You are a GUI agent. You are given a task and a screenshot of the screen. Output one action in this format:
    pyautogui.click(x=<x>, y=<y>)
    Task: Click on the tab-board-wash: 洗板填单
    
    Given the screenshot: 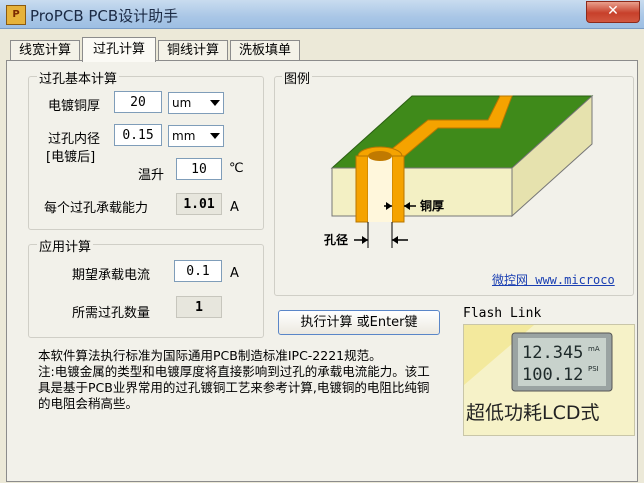 What is the action you would take?
    pyautogui.click(x=265, y=50)
    